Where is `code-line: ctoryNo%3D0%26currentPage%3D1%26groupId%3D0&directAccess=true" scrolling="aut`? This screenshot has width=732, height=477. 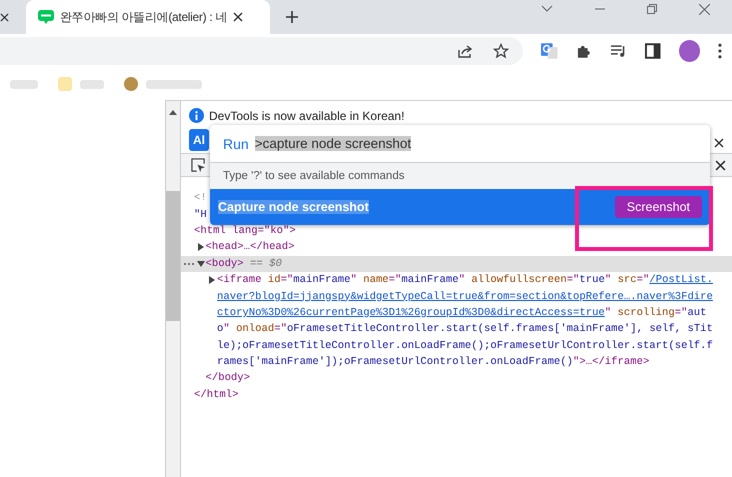 code-line: ctoryNo%3D0%26currentPage%3D1%26groupId%3D0&directAccess=true" scrolling="aut is located at coordinates (462, 312).